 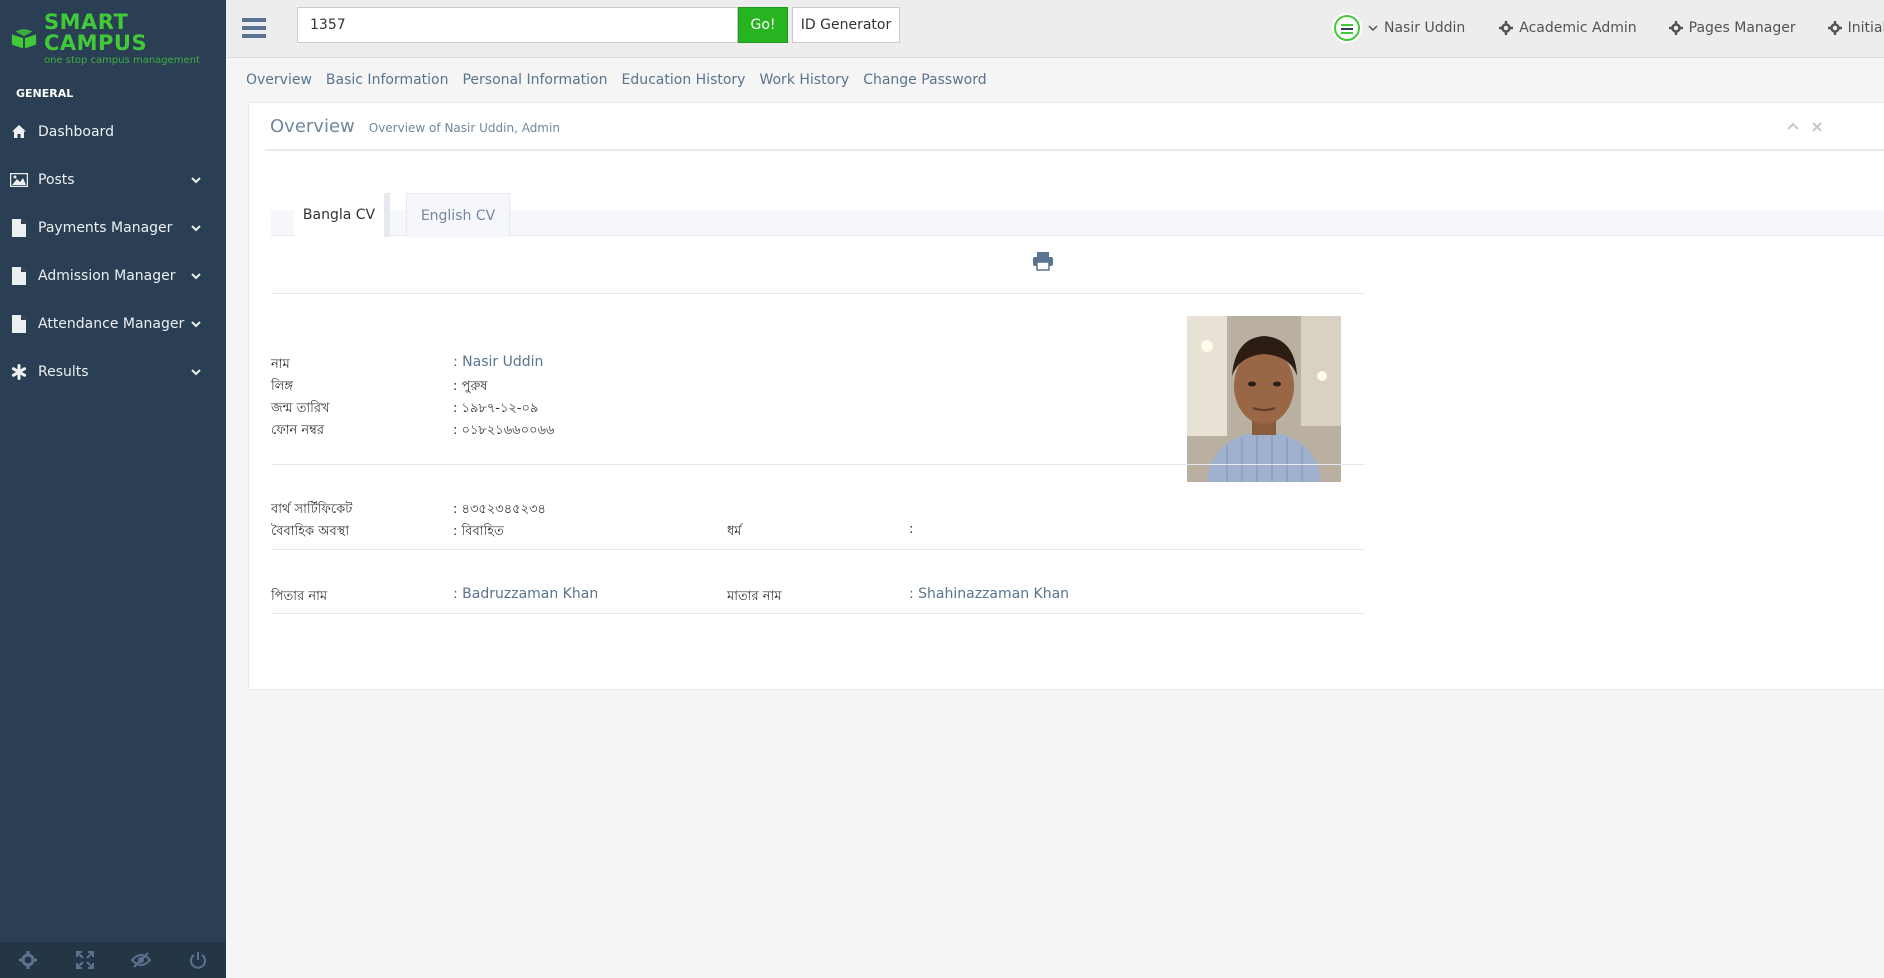 What do you see at coordinates (279, 80) in the screenshot?
I see `subnav-overview: Overview` at bounding box center [279, 80].